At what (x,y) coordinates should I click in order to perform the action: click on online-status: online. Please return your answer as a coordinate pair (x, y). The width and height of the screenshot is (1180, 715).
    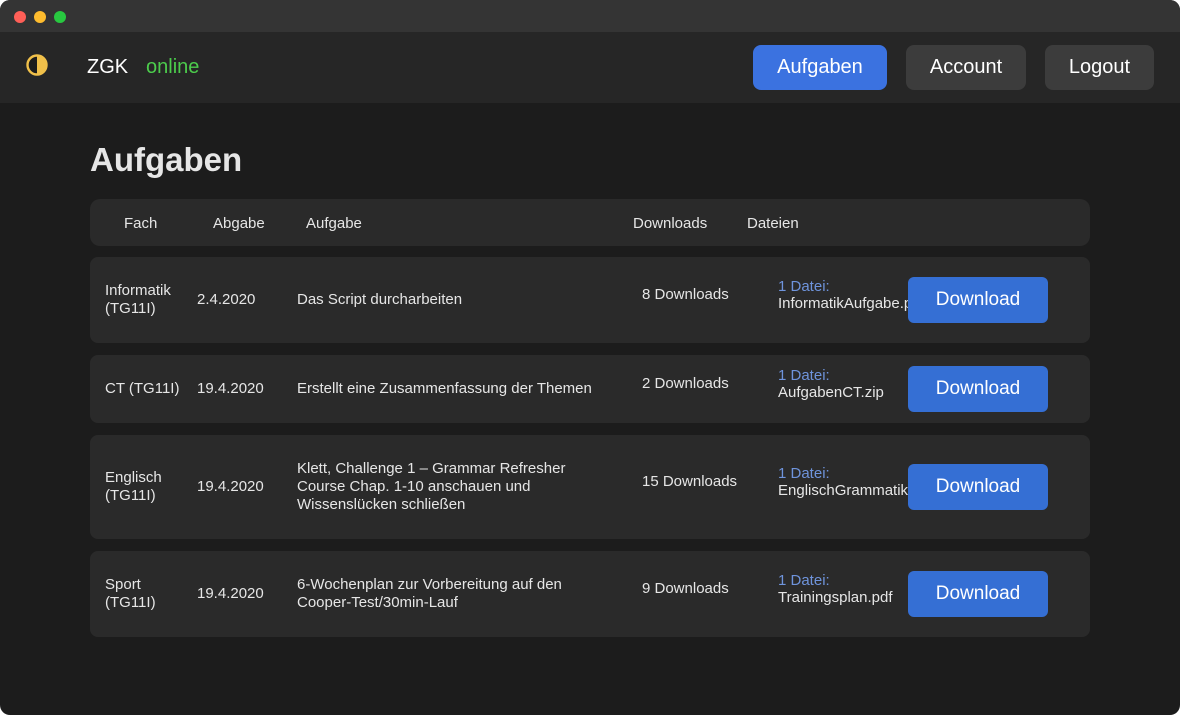
    Looking at the image, I should click on (173, 67).